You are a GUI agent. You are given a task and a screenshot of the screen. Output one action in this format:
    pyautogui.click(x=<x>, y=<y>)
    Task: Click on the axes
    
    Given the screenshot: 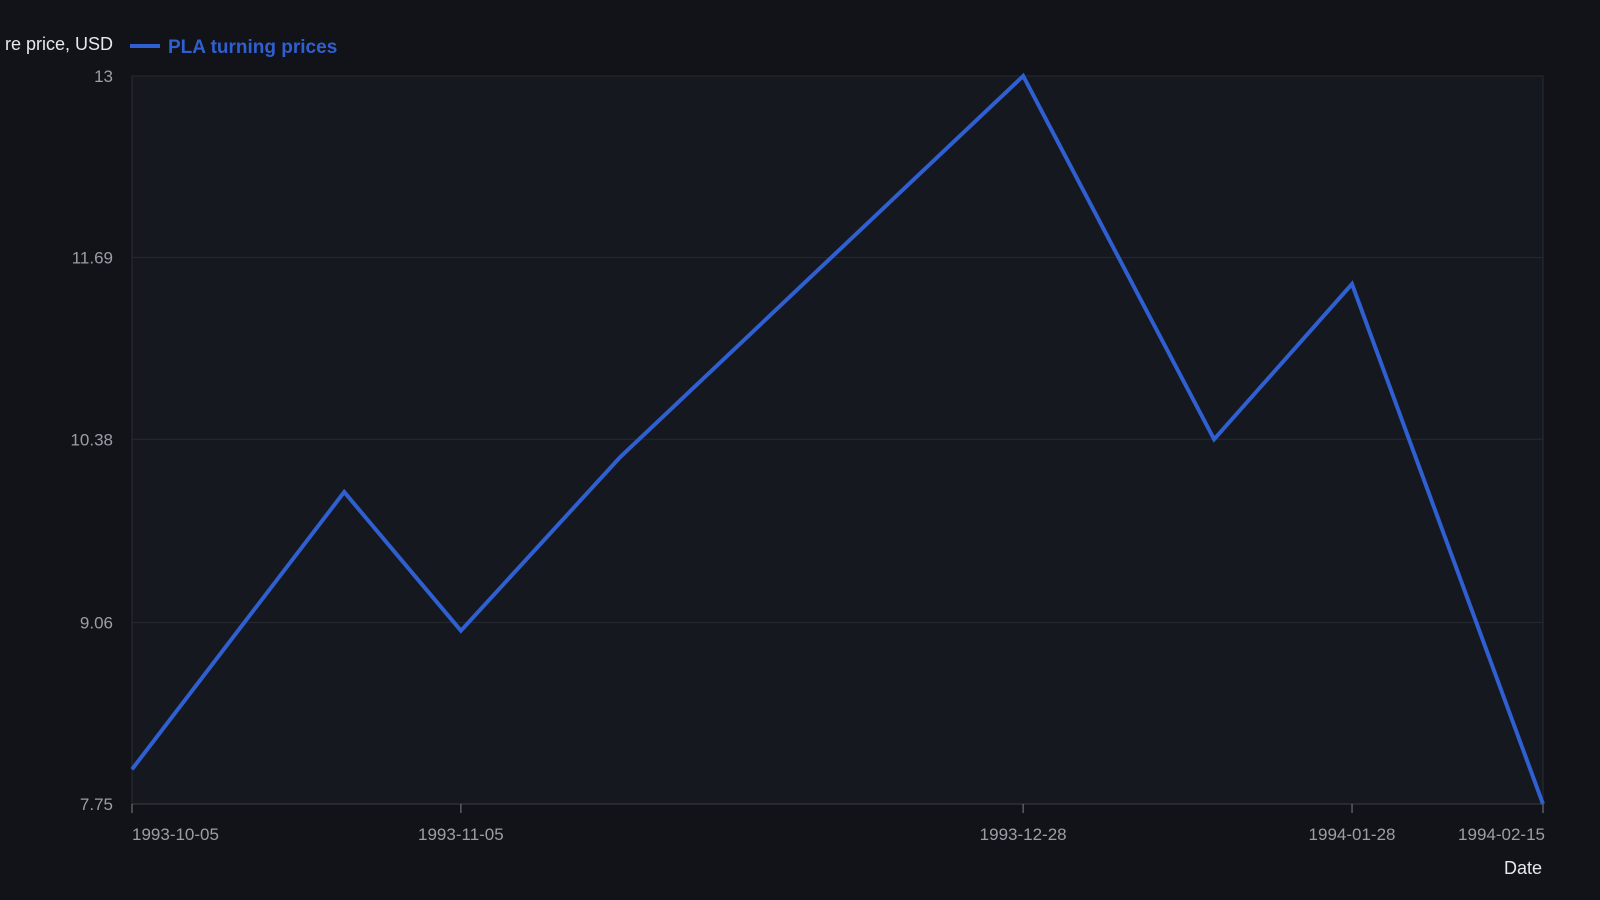 What is the action you would take?
    pyautogui.click(x=837, y=808)
    